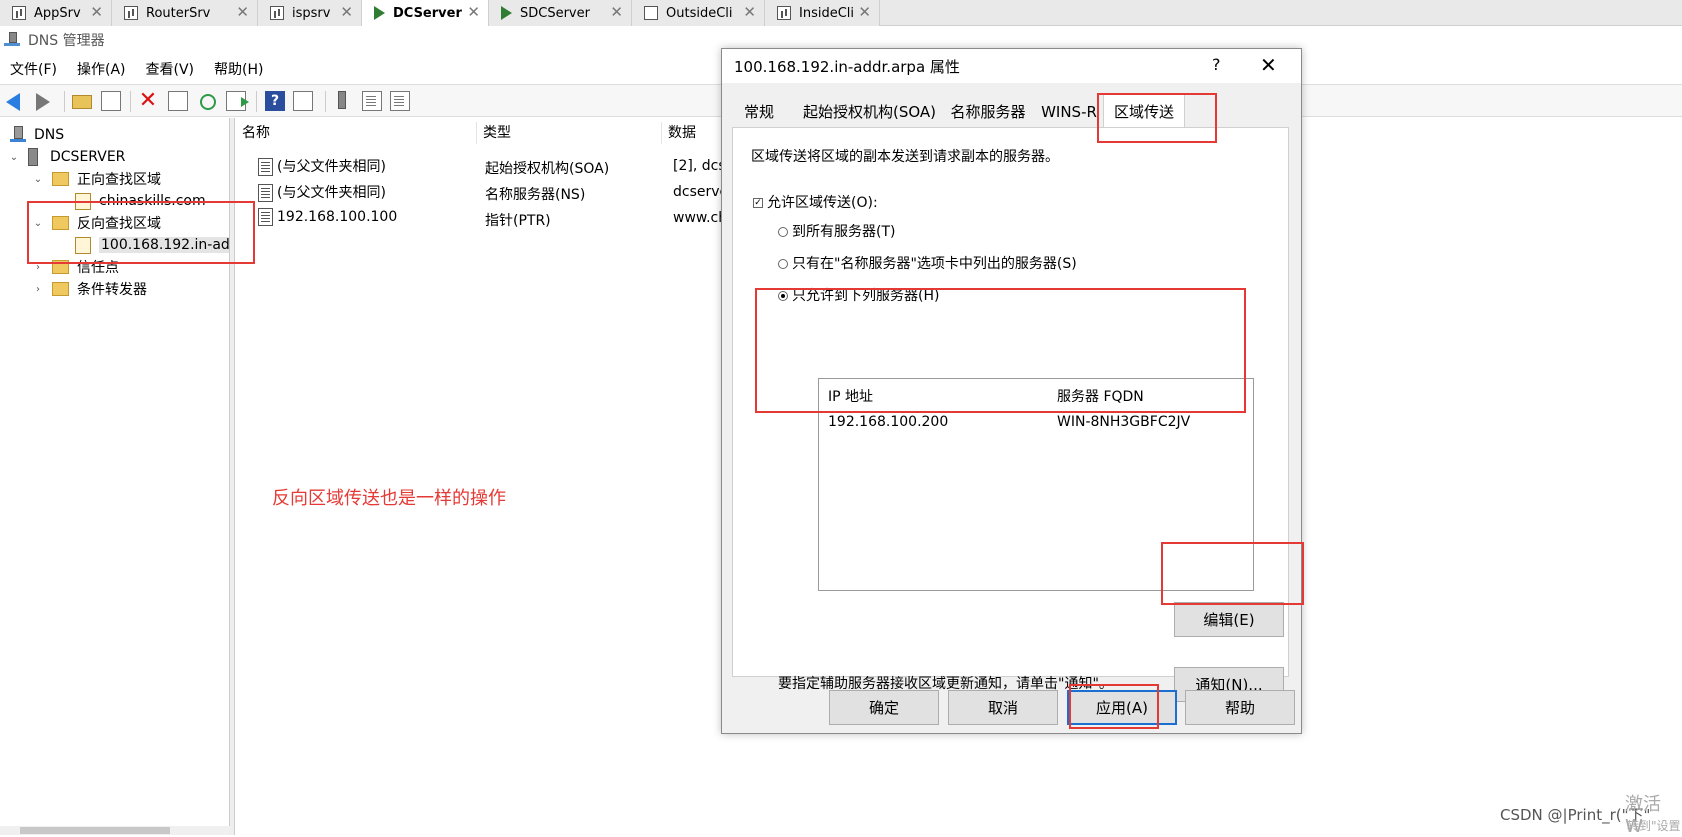  What do you see at coordinates (869, 111) in the screenshot?
I see `tab-soa: 起始授权机构(SOA)` at bounding box center [869, 111].